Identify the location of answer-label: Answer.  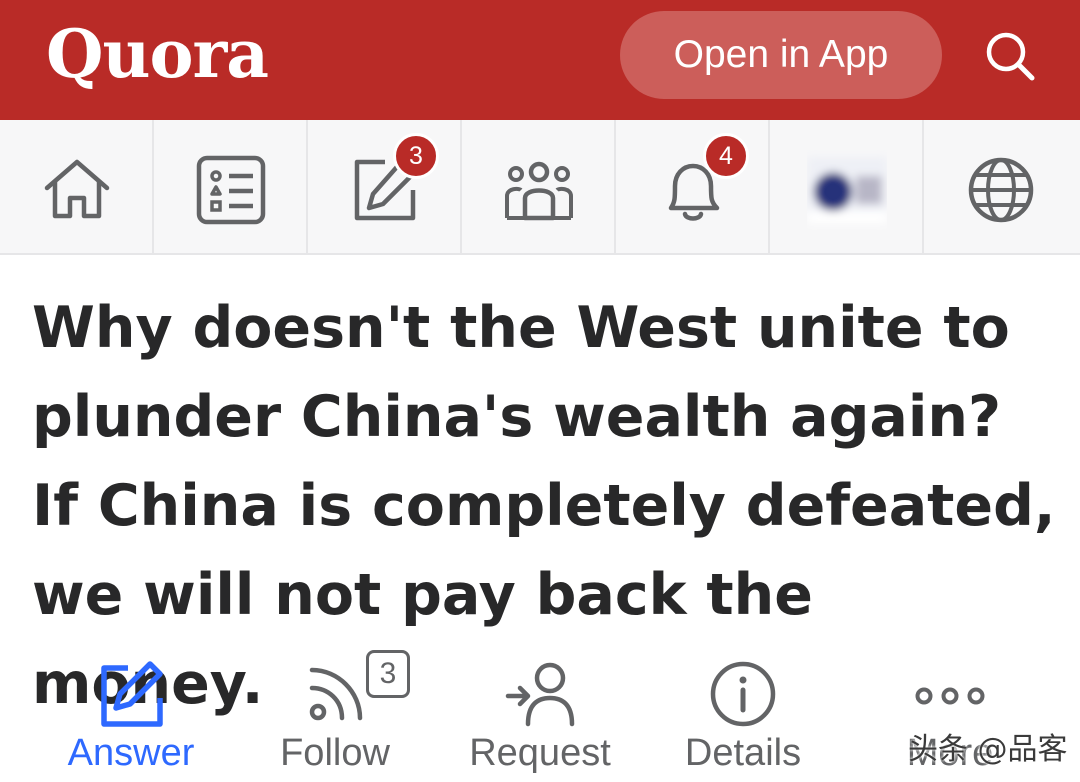
(131, 753).